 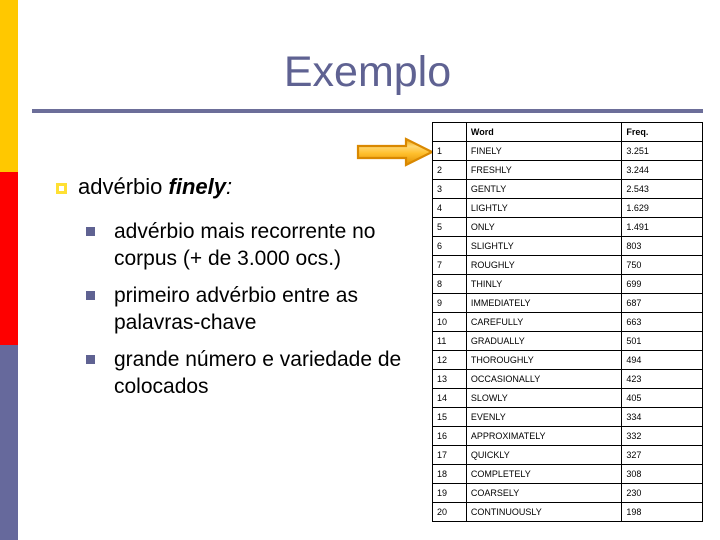 I want to click on red-bar, so click(x=9, y=258).